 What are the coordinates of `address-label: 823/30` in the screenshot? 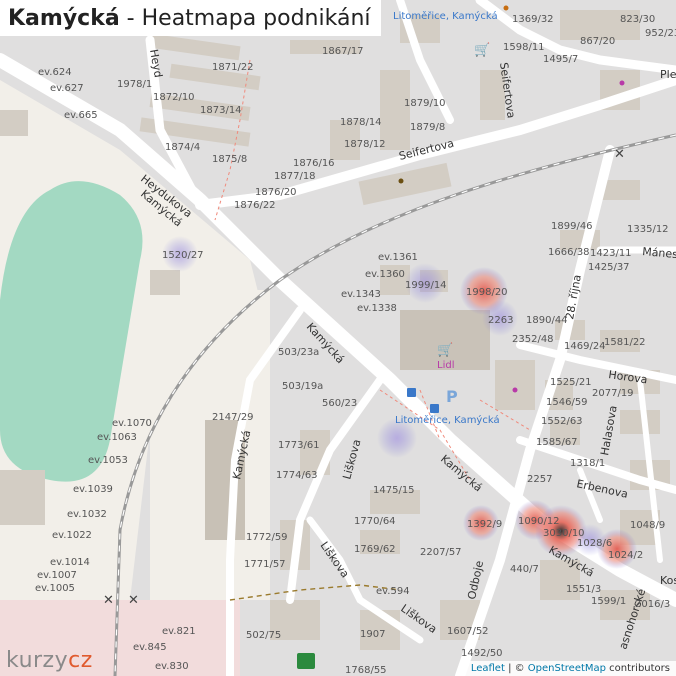 It's located at (637, 19).